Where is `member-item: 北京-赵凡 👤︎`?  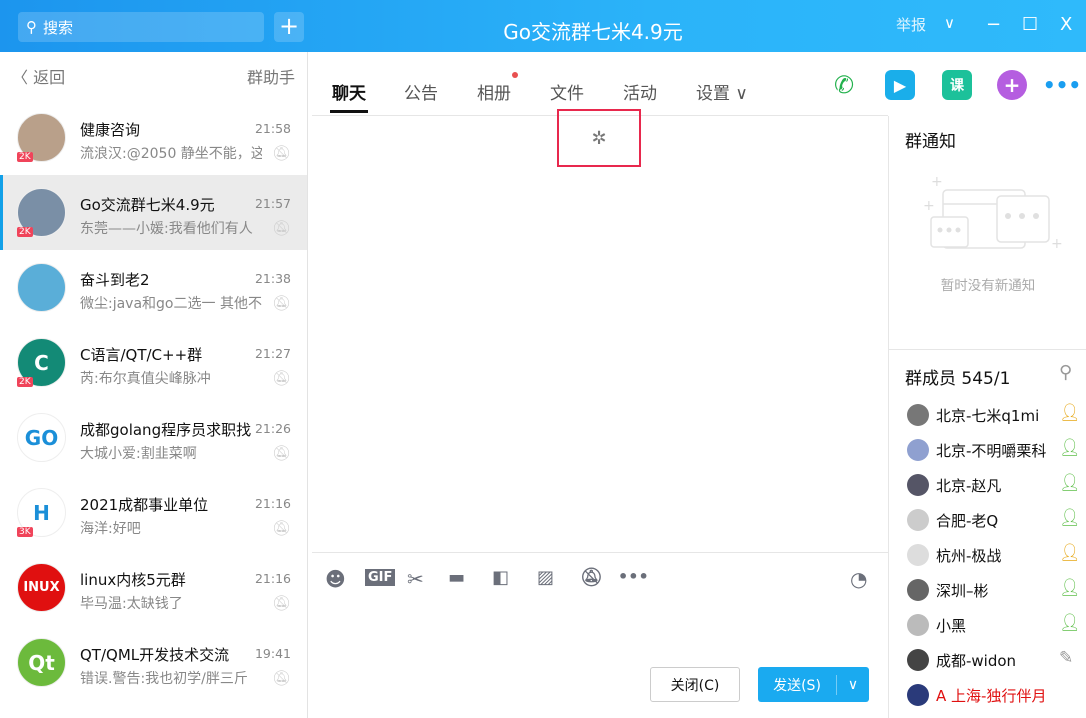 member-item: 北京-赵凡 👤︎ is located at coordinates (995, 485).